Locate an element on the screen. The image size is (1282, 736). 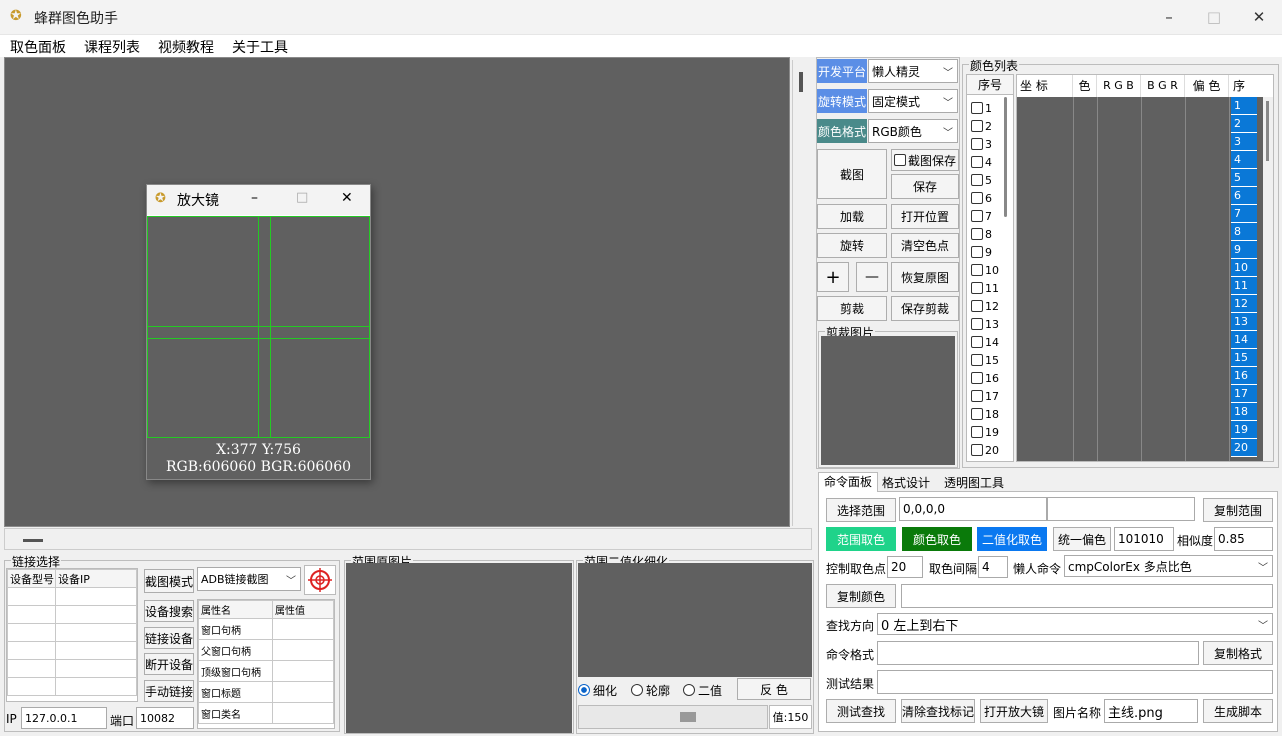
canvas-vertical-scrollbar is located at coordinates (802, 293).